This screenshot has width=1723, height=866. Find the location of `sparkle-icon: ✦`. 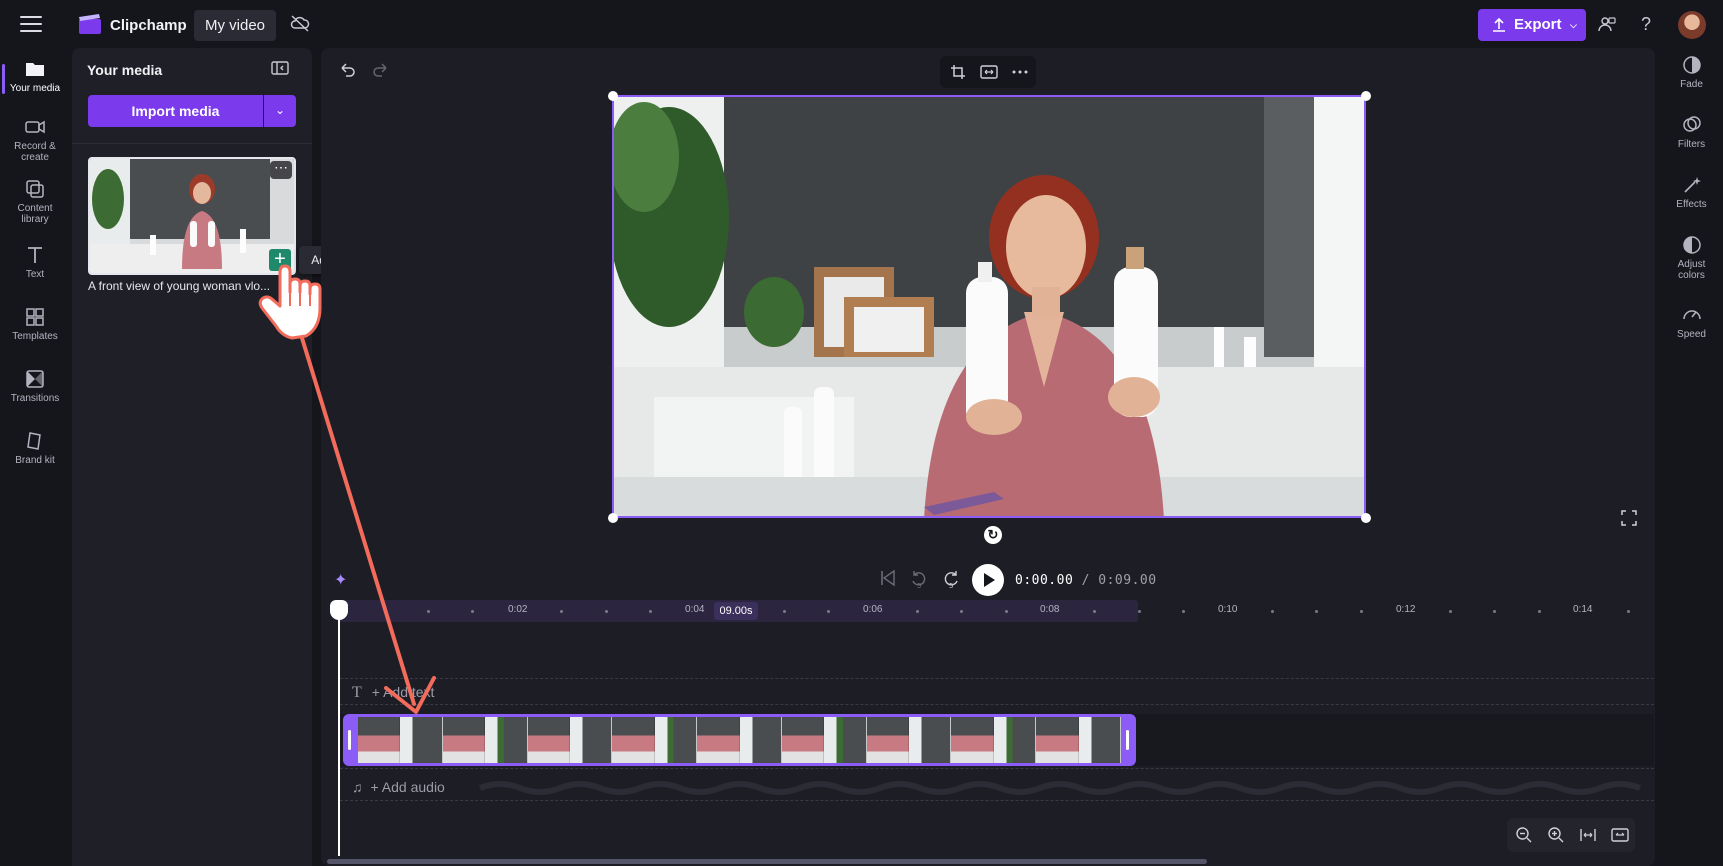

sparkle-icon: ✦ is located at coordinates (340, 580).